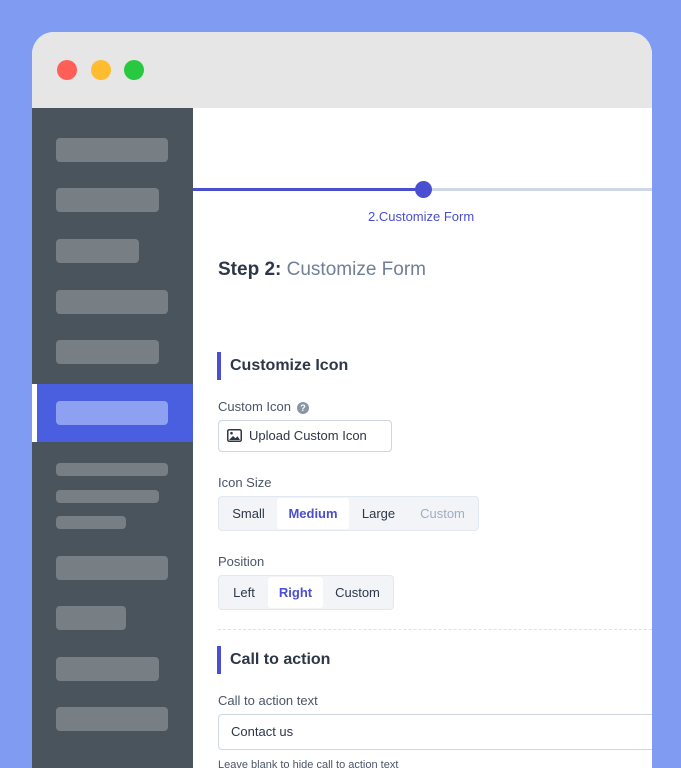 Image resolution: width=681 pixels, height=768 pixels. I want to click on help-icon: ?, so click(302, 408).